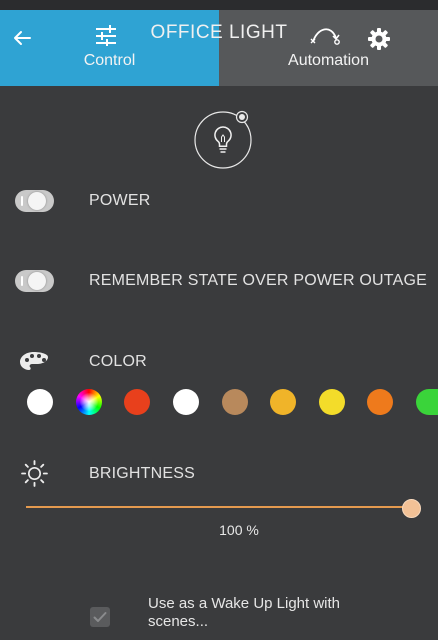  Describe the element at coordinates (380, 402) in the screenshot. I see `color-swatch-orange` at that location.